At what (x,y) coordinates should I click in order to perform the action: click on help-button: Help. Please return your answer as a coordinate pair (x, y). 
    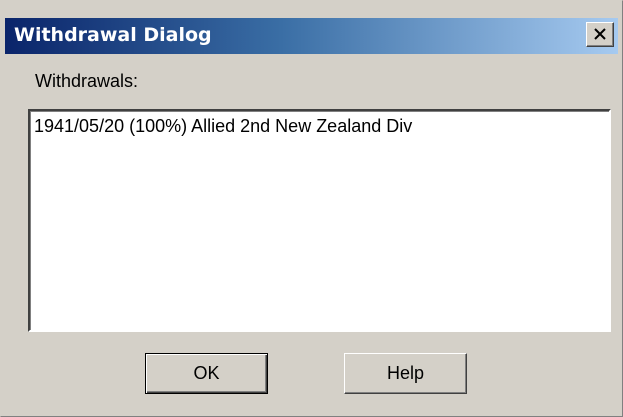
    Looking at the image, I should click on (405, 373).